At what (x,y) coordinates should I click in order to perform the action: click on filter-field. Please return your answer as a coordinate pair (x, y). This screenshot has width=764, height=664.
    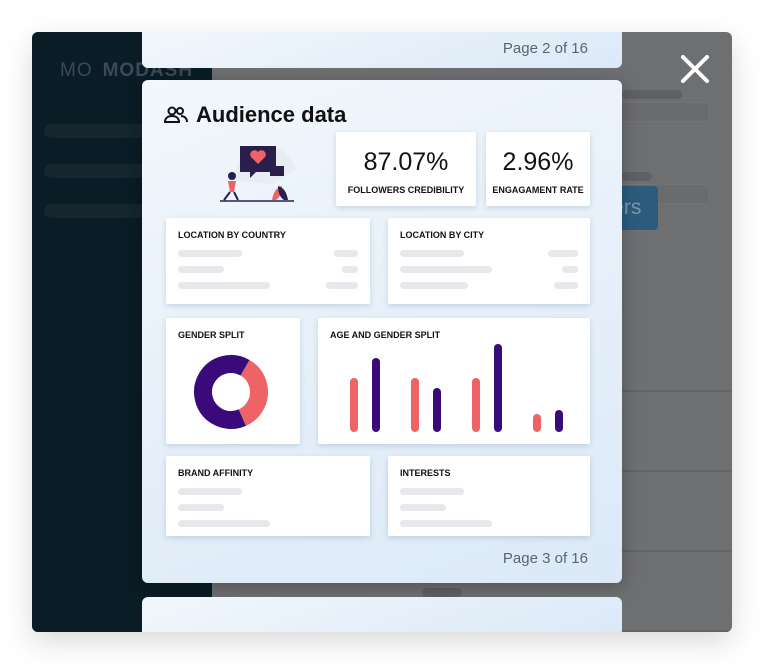
    Looking at the image, I should click on (661, 112).